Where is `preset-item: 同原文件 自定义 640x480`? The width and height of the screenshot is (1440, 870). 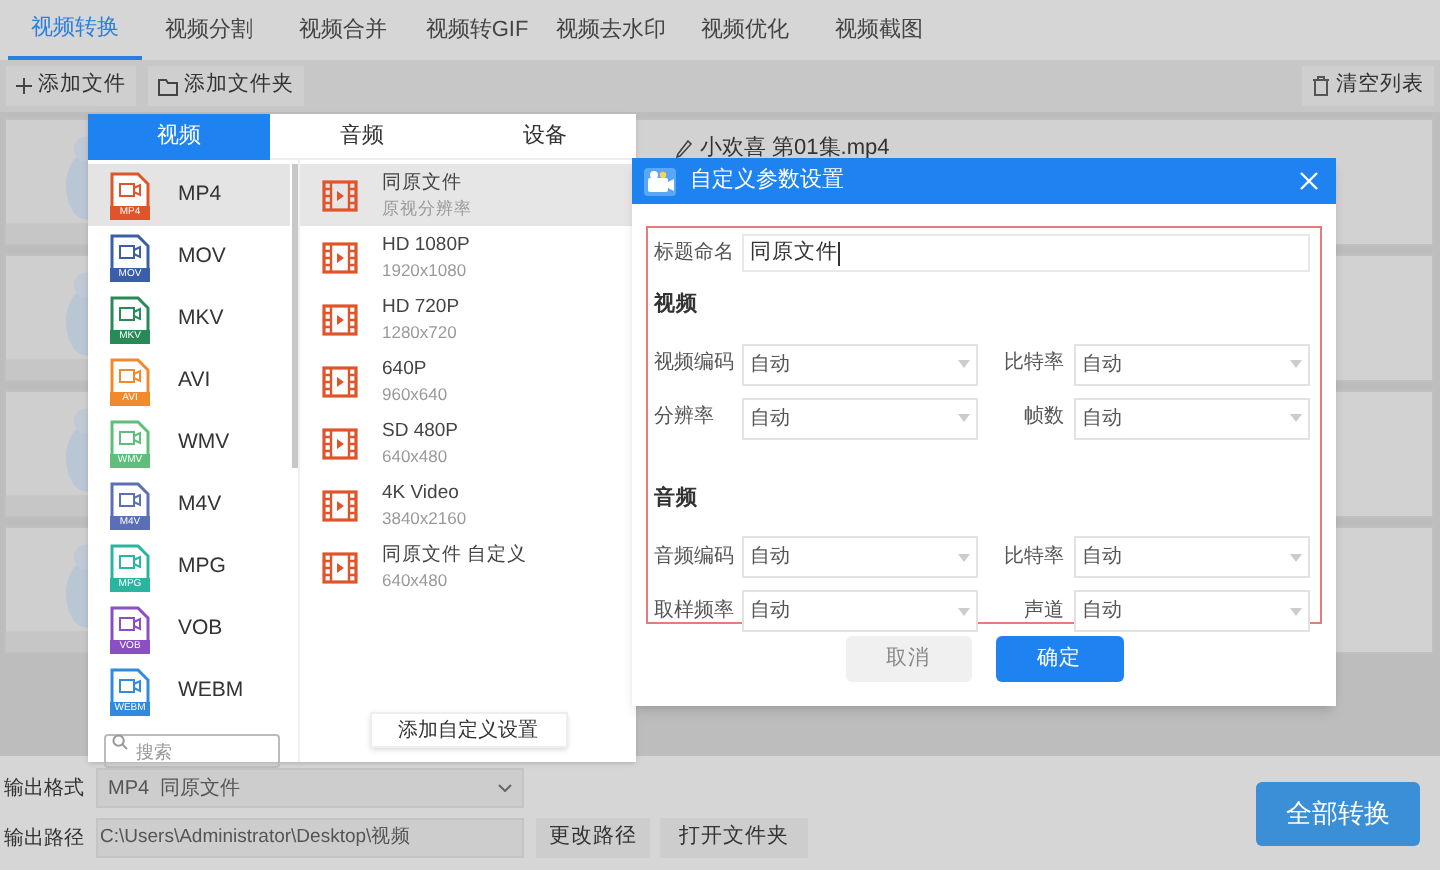 preset-item: 同原文件 自定义 640x480 is located at coordinates (468, 567).